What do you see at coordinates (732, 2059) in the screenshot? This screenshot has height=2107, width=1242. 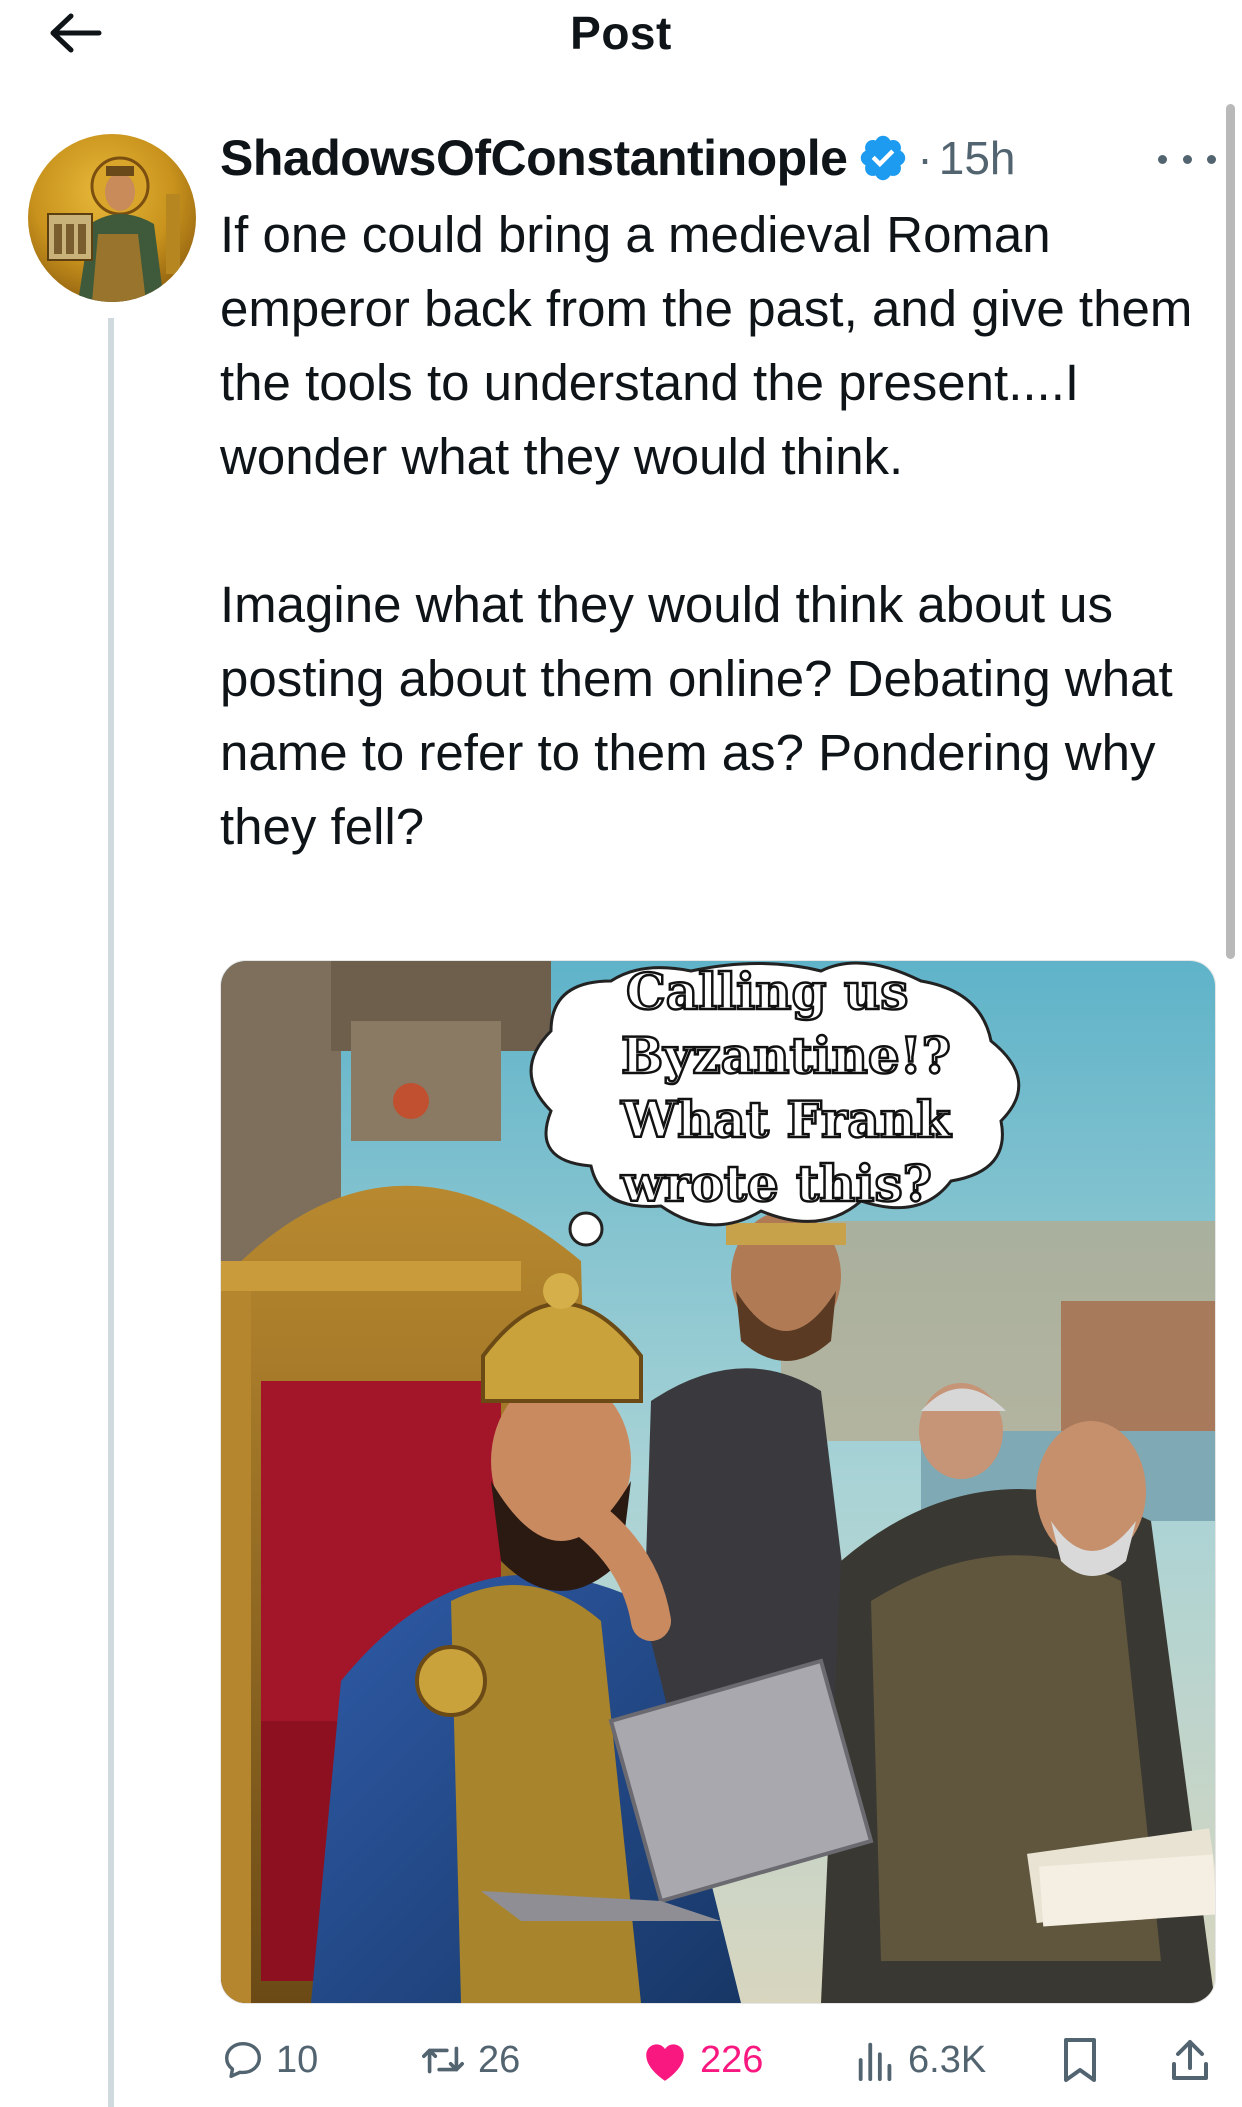 I see `like-count: 226` at bounding box center [732, 2059].